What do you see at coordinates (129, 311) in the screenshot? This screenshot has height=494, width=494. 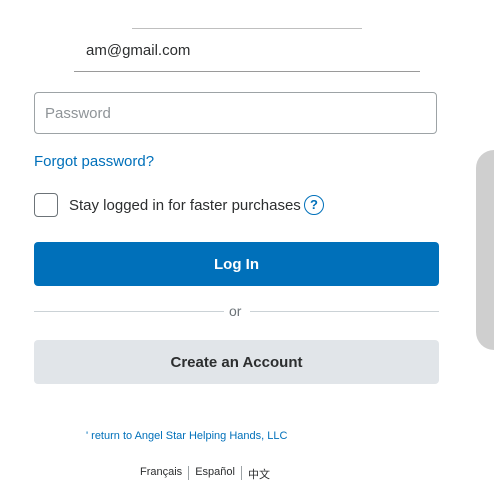 I see `divider-line-left` at bounding box center [129, 311].